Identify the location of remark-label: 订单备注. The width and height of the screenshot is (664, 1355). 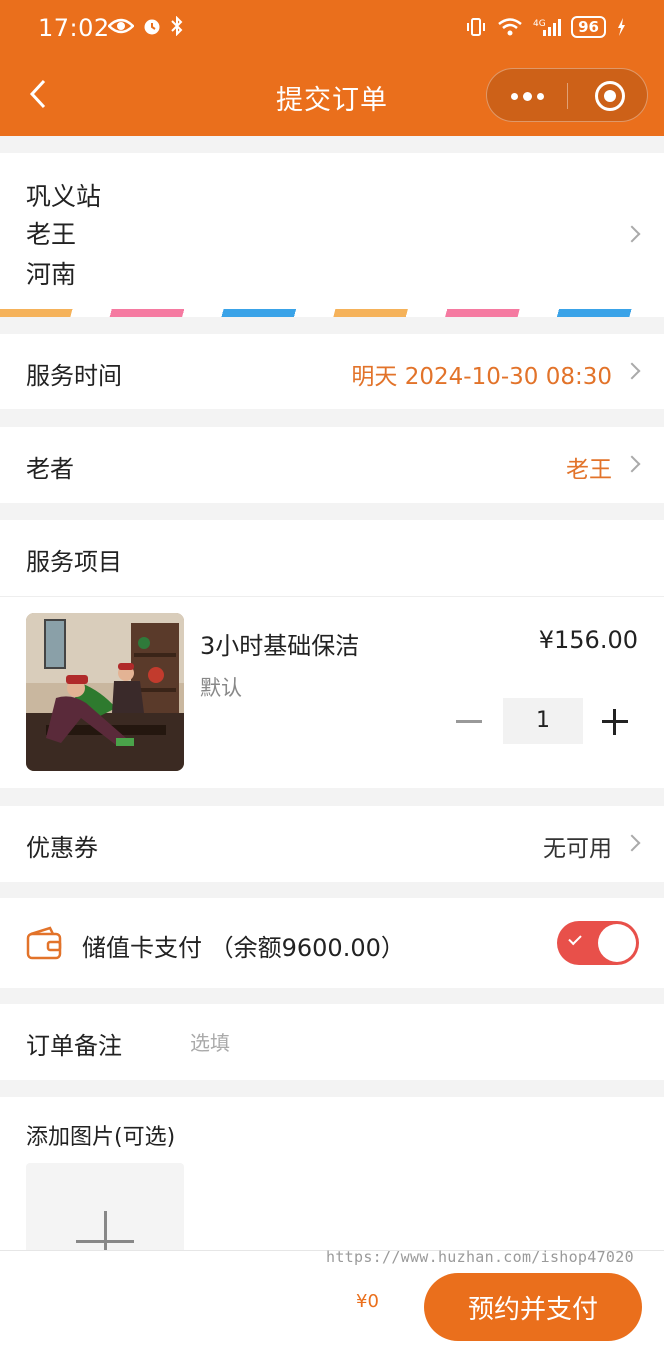
(74, 1046).